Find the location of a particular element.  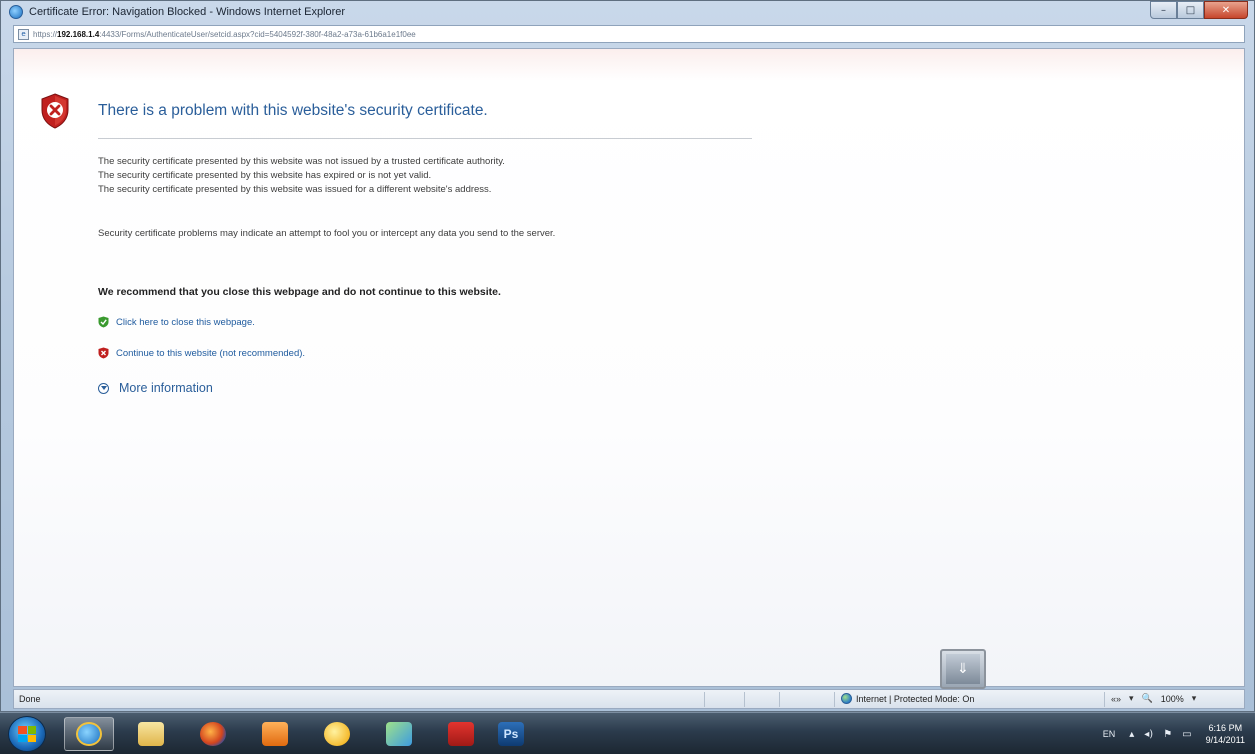

taskbar-photoshop: Ps is located at coordinates (511, 734).